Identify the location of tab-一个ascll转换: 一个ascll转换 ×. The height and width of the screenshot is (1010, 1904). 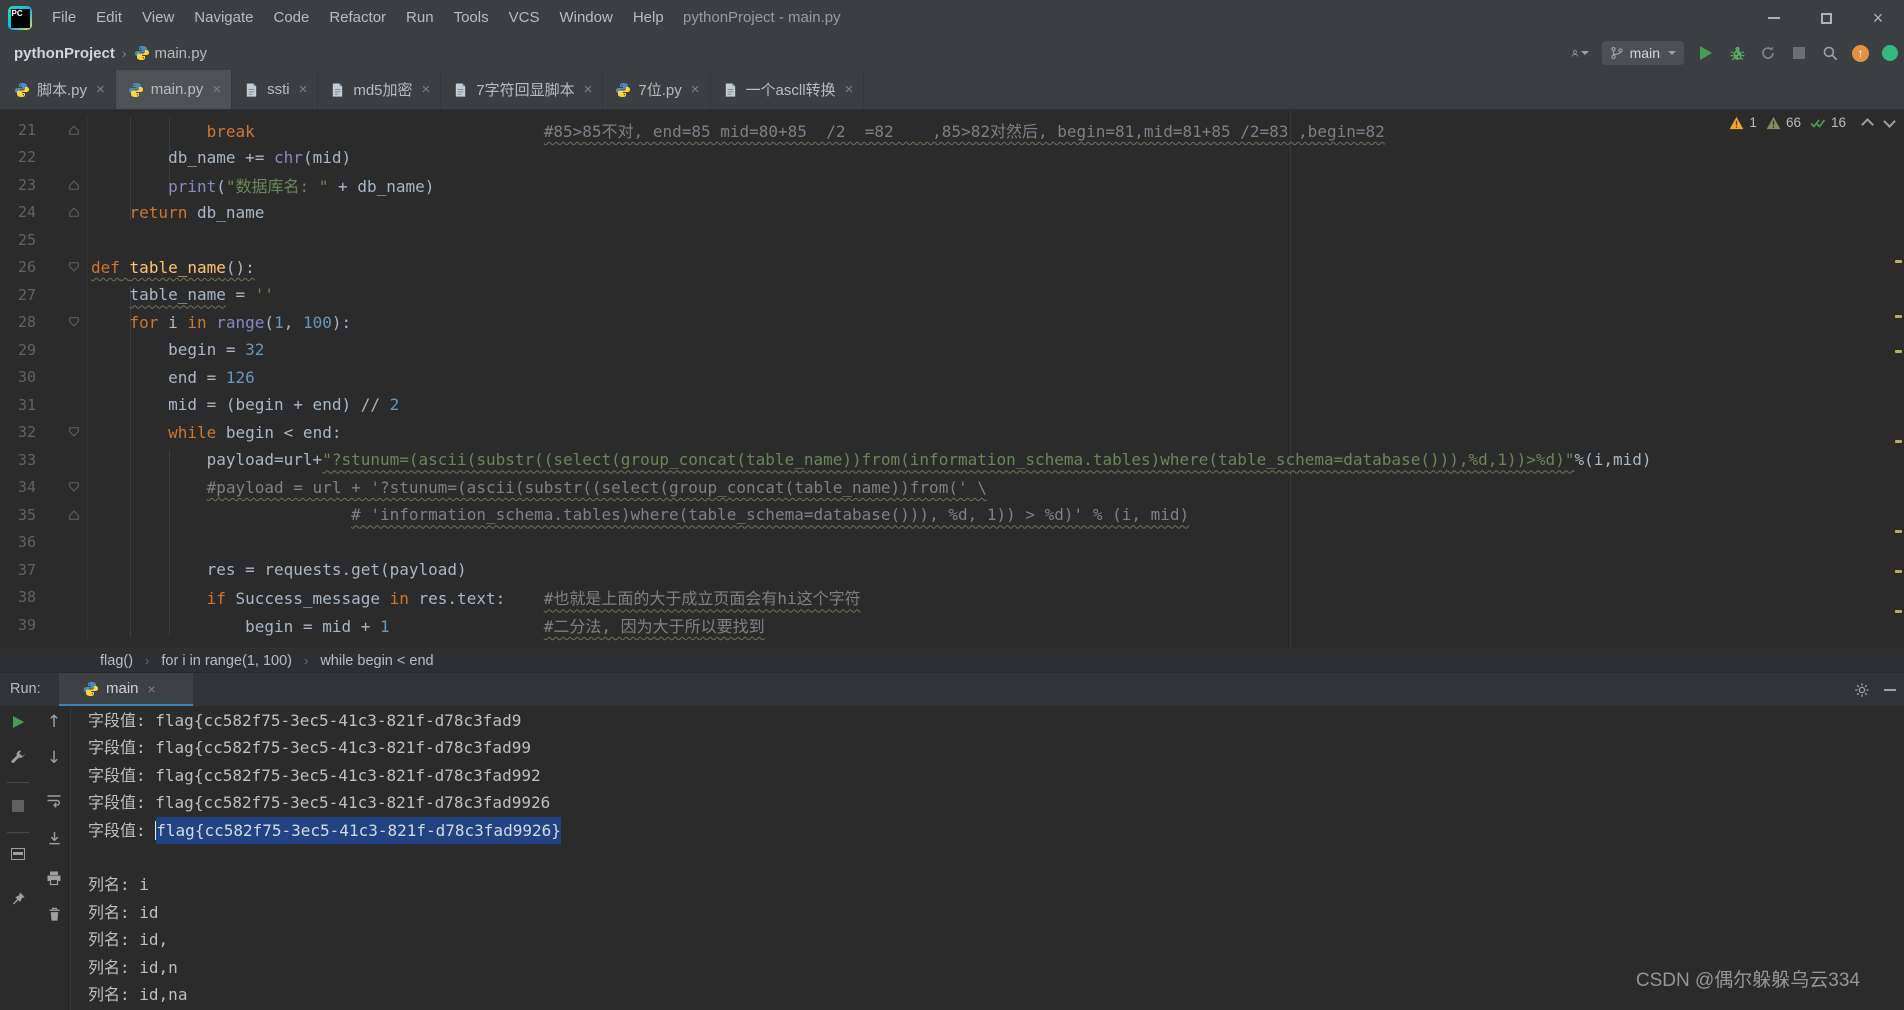
(788, 89).